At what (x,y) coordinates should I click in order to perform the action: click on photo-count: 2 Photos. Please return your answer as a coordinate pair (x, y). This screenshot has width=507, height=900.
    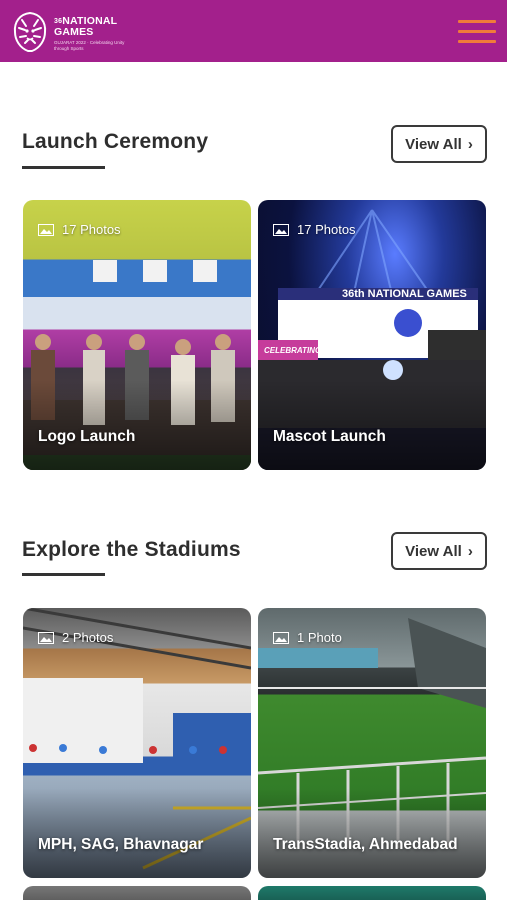
    Looking at the image, I should click on (75, 637).